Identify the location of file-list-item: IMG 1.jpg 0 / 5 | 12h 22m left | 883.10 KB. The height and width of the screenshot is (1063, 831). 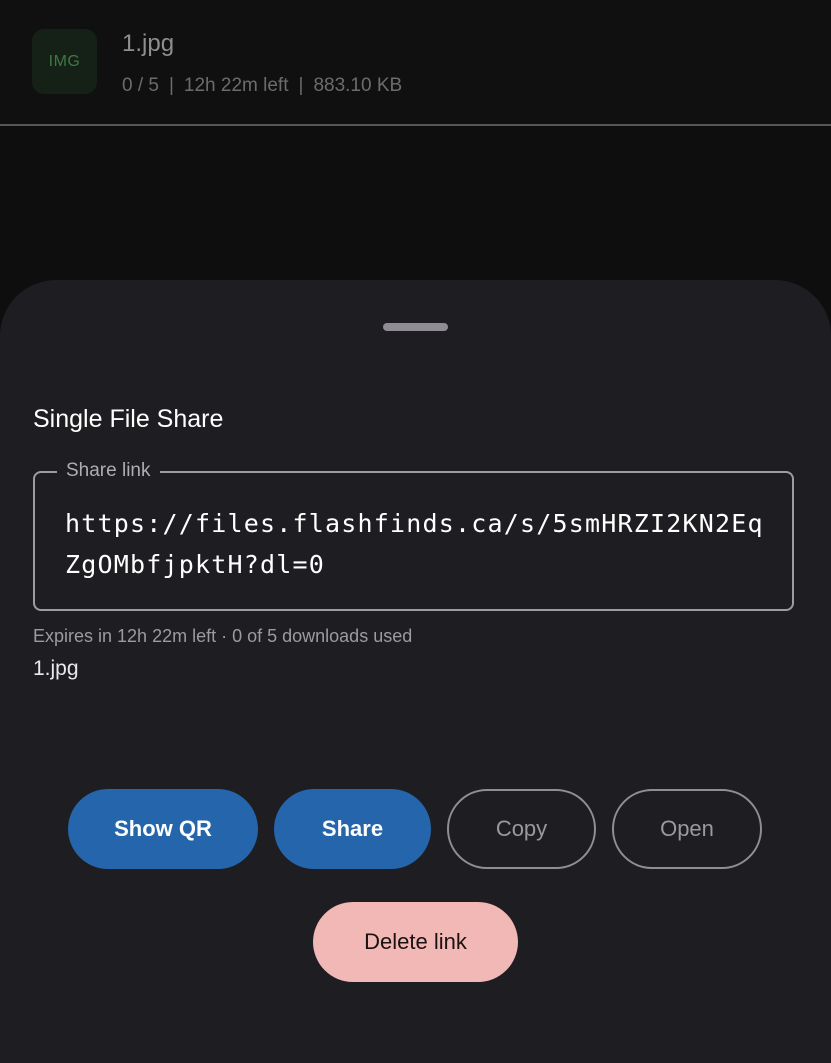
(415, 62).